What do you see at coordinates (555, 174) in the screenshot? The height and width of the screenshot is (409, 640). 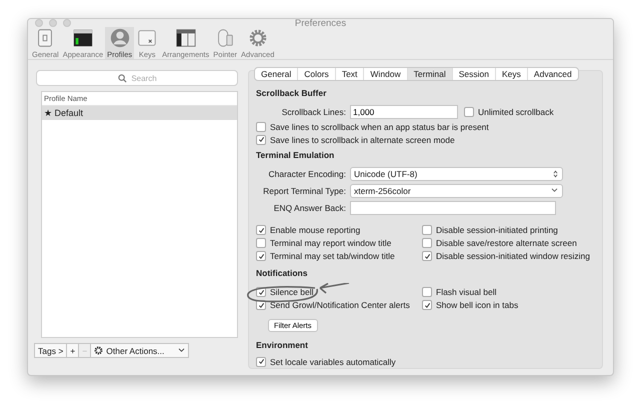 I see `up-down-arrows-icon` at bounding box center [555, 174].